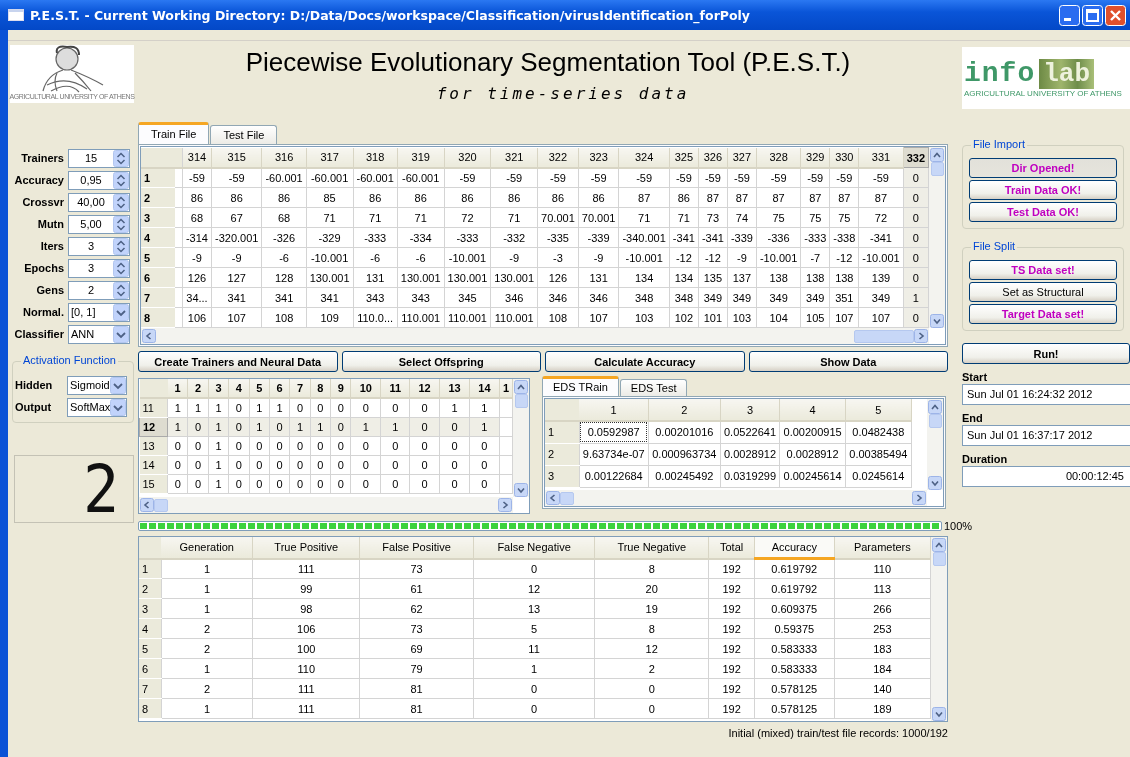  What do you see at coordinates (99, 224) in the screenshot?
I see `spin-box: 5,00` at bounding box center [99, 224].